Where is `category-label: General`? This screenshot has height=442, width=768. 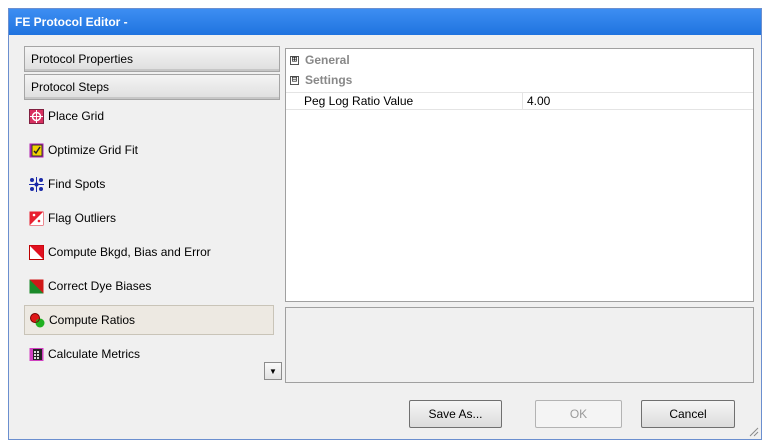
category-label: General is located at coordinates (327, 60).